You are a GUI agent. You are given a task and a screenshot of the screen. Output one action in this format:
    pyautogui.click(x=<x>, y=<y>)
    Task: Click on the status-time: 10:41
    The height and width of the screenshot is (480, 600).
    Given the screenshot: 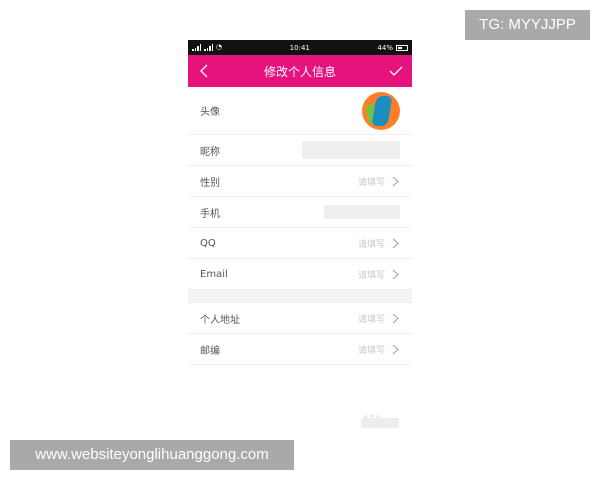 What is the action you would take?
    pyautogui.click(x=299, y=47)
    